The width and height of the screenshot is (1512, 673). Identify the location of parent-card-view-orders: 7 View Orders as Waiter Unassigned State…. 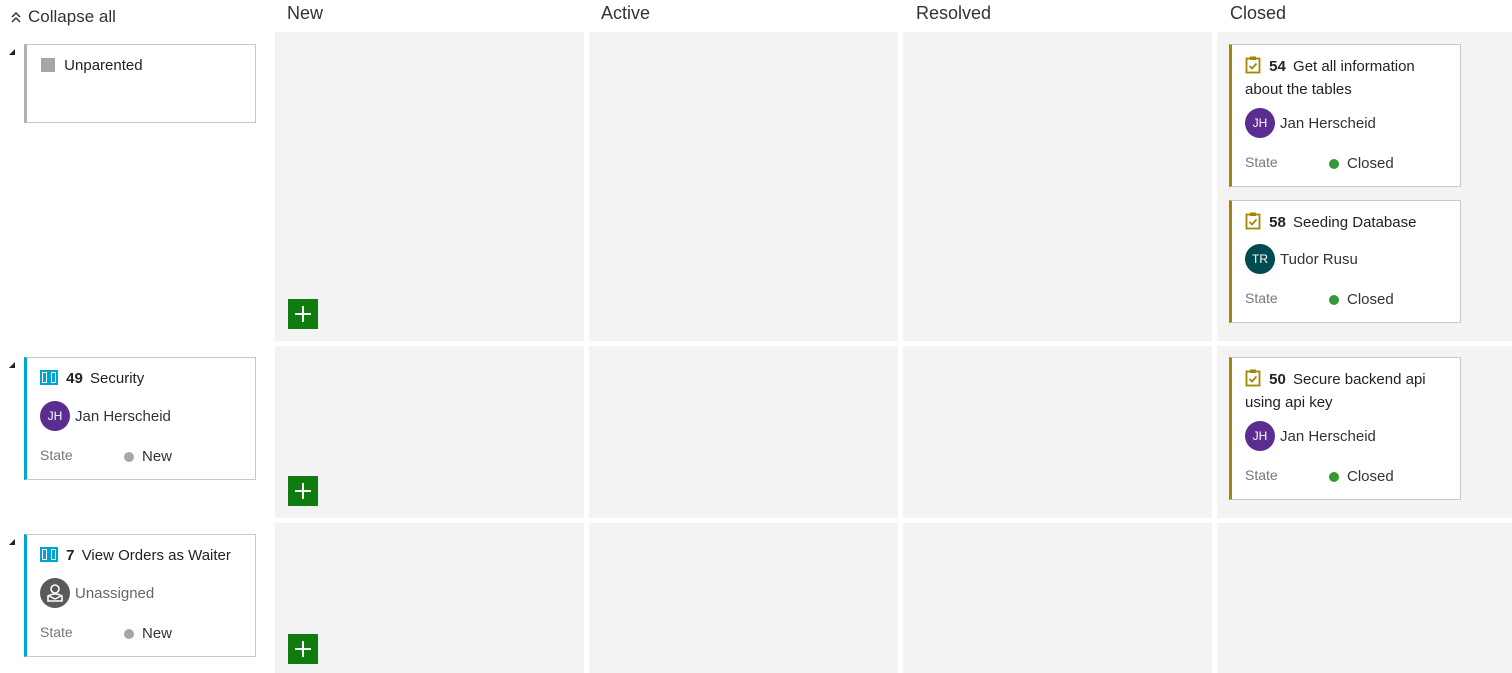
(140, 595).